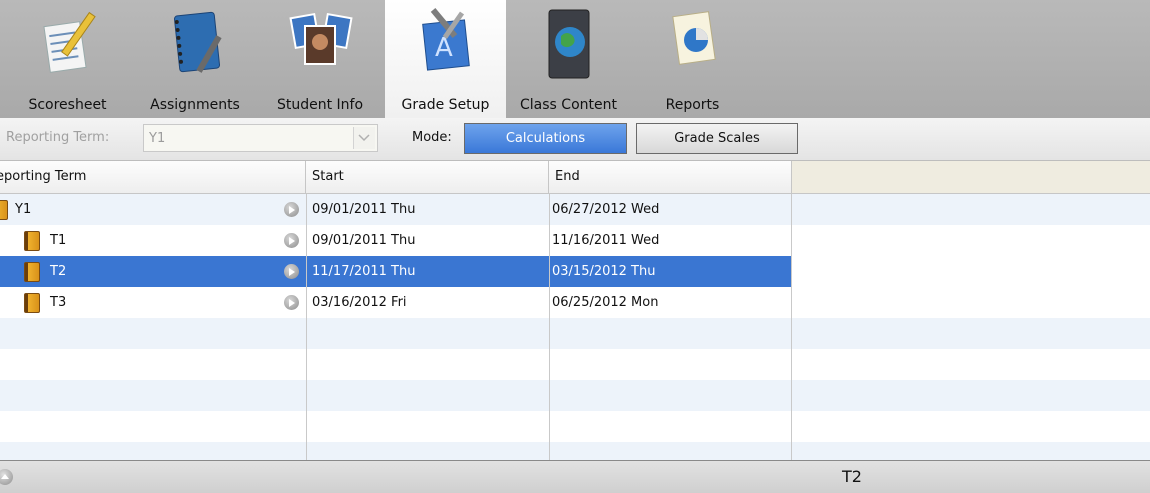 The height and width of the screenshot is (493, 1150). What do you see at coordinates (69, 42) in the screenshot?
I see `scoresheet-icon` at bounding box center [69, 42].